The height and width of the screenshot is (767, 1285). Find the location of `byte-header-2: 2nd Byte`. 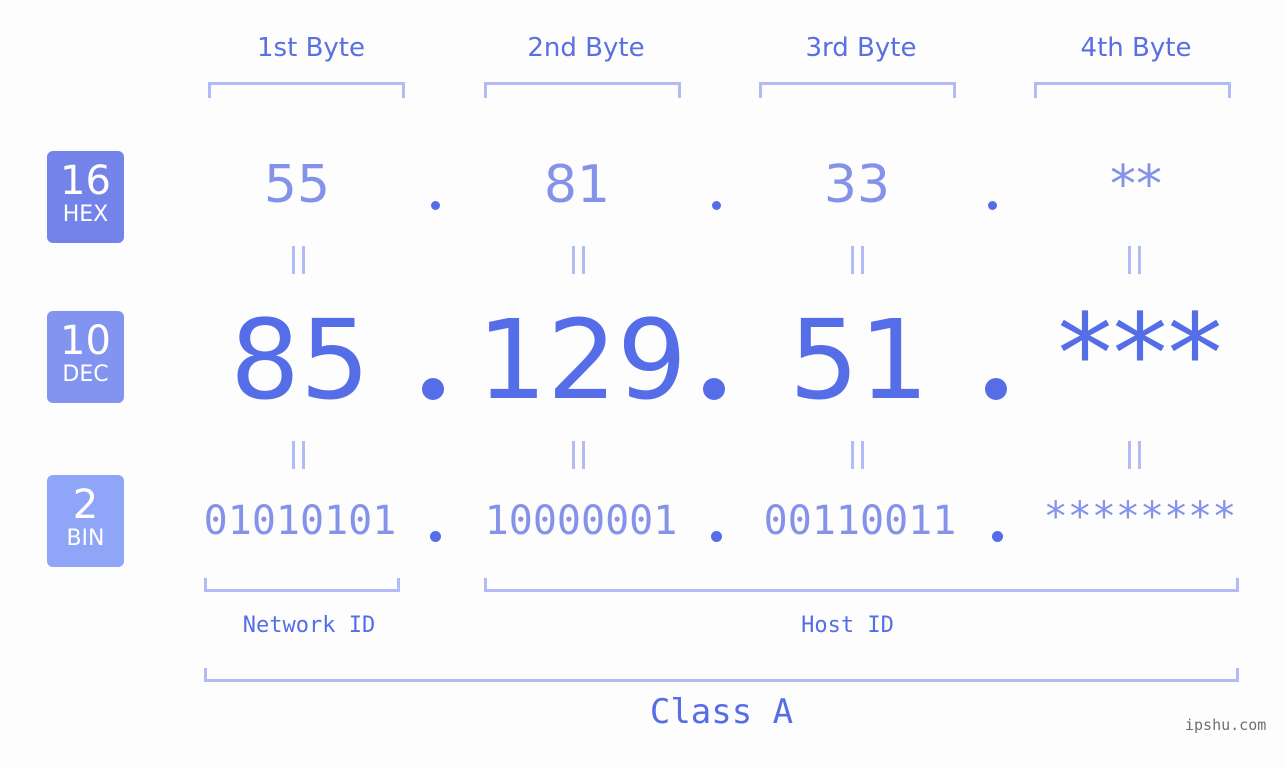

byte-header-2: 2nd Byte is located at coordinates (586, 48).